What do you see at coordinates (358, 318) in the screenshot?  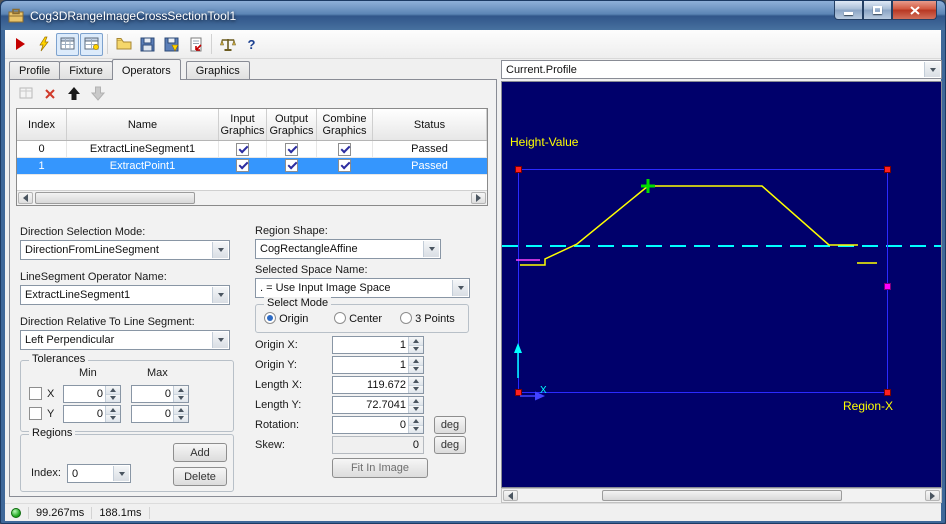 I see `select-mode-center: Center` at bounding box center [358, 318].